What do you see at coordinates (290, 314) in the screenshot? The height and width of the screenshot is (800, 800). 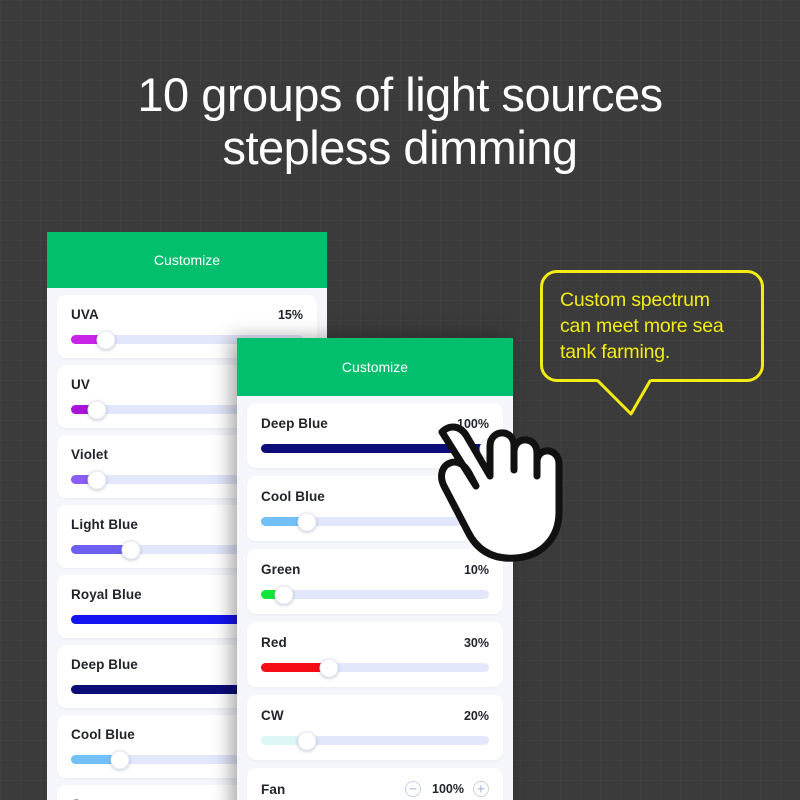 I see `slider-value: 15%` at bounding box center [290, 314].